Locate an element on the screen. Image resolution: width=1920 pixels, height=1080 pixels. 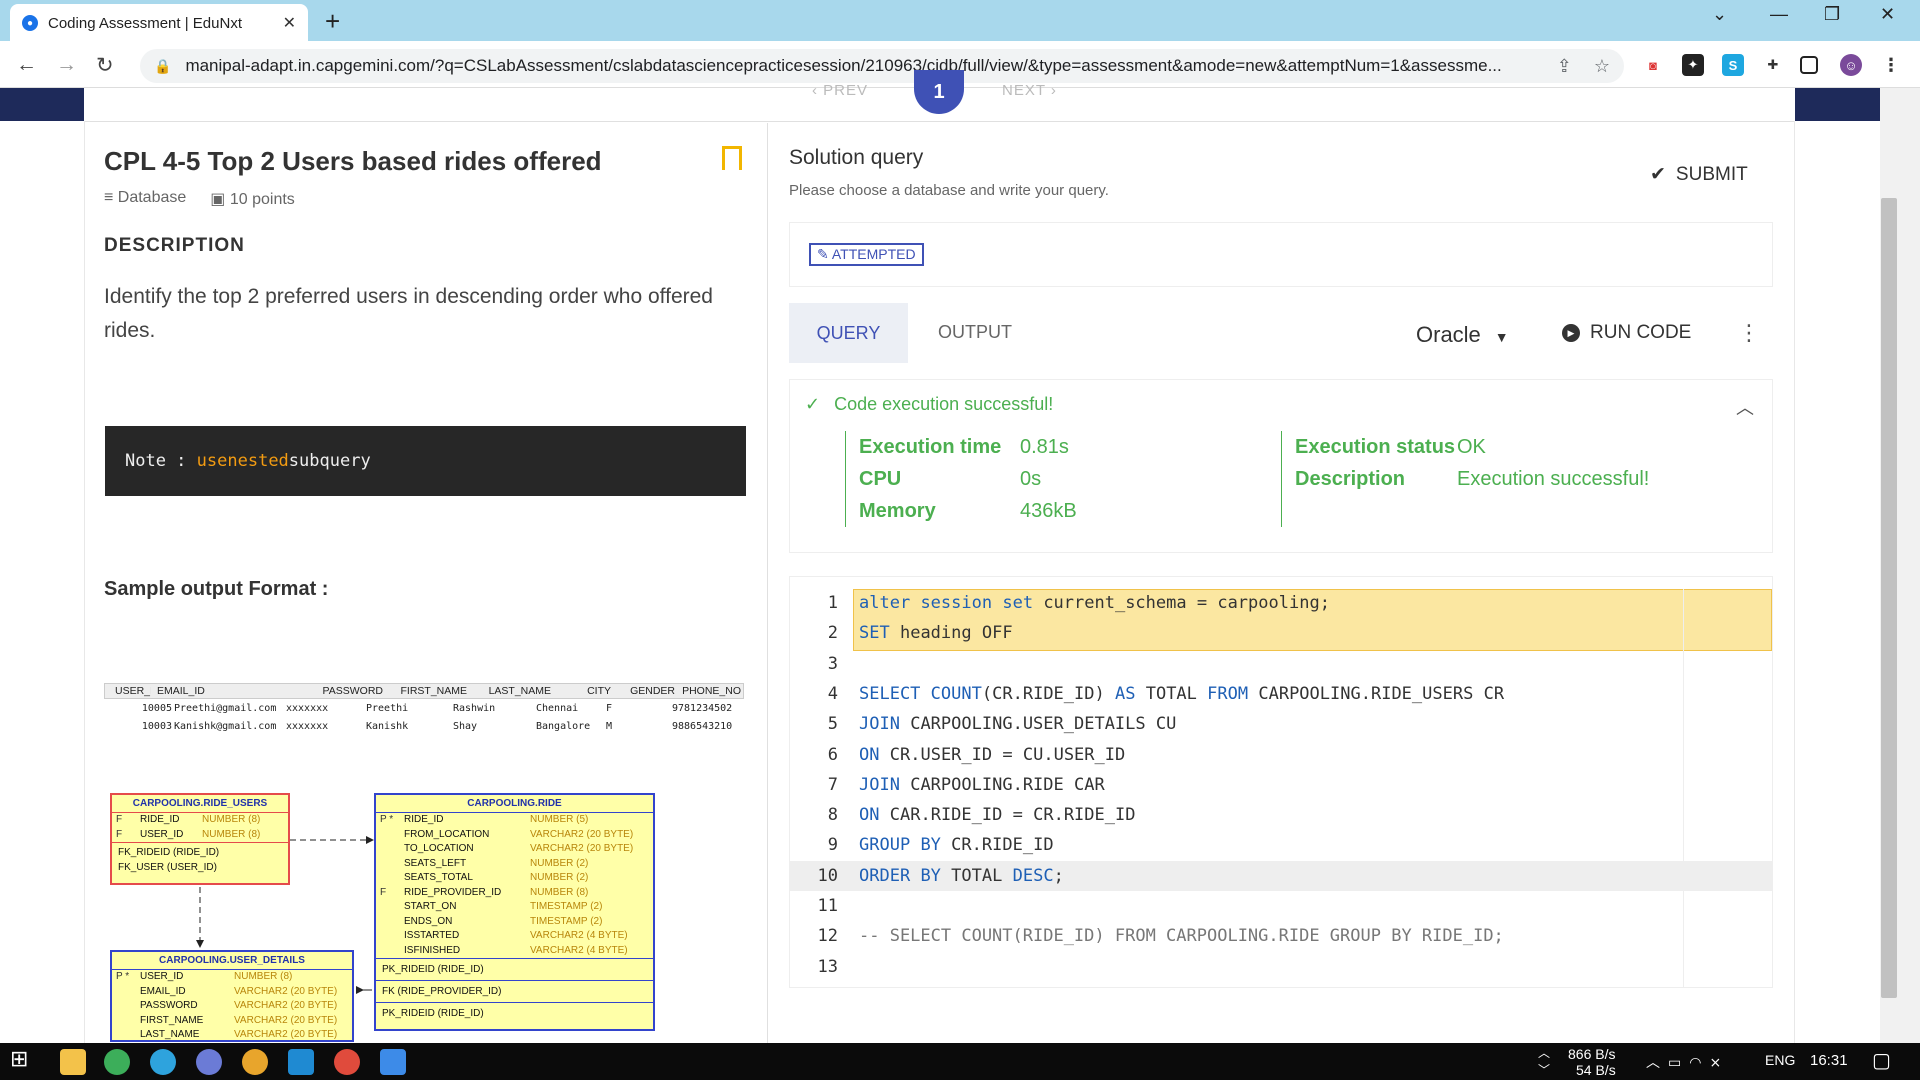
scrollbar-thumb is located at coordinates (1889, 598).